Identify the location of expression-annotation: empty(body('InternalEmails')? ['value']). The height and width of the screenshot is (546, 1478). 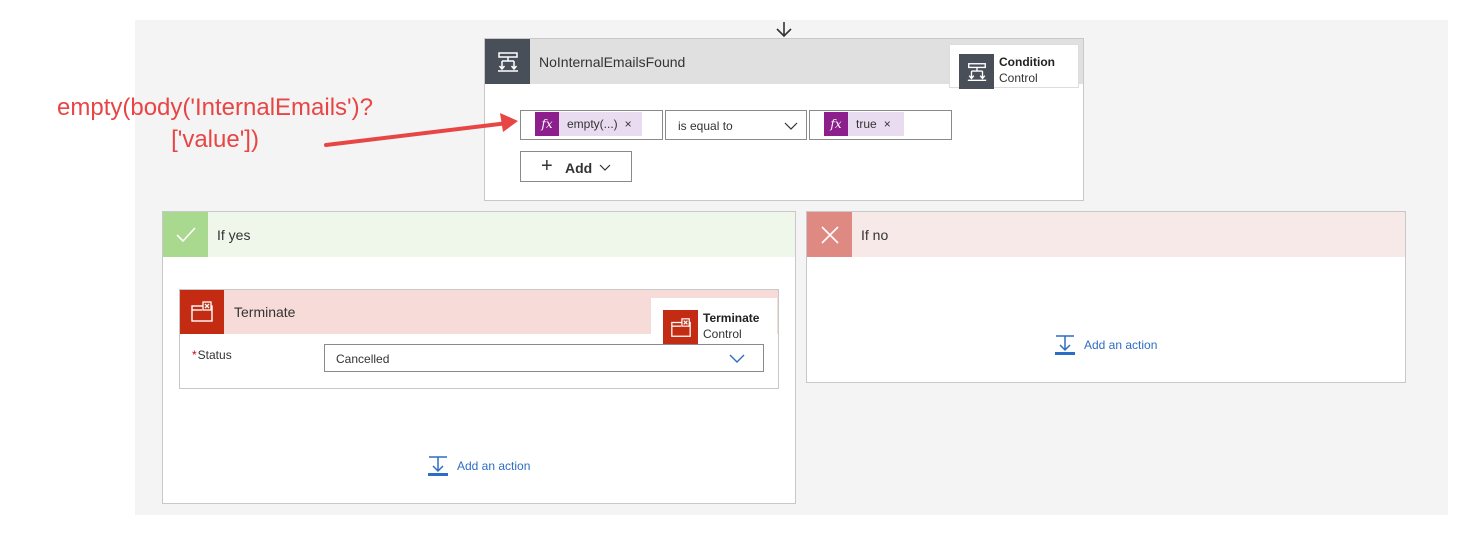
(215, 124).